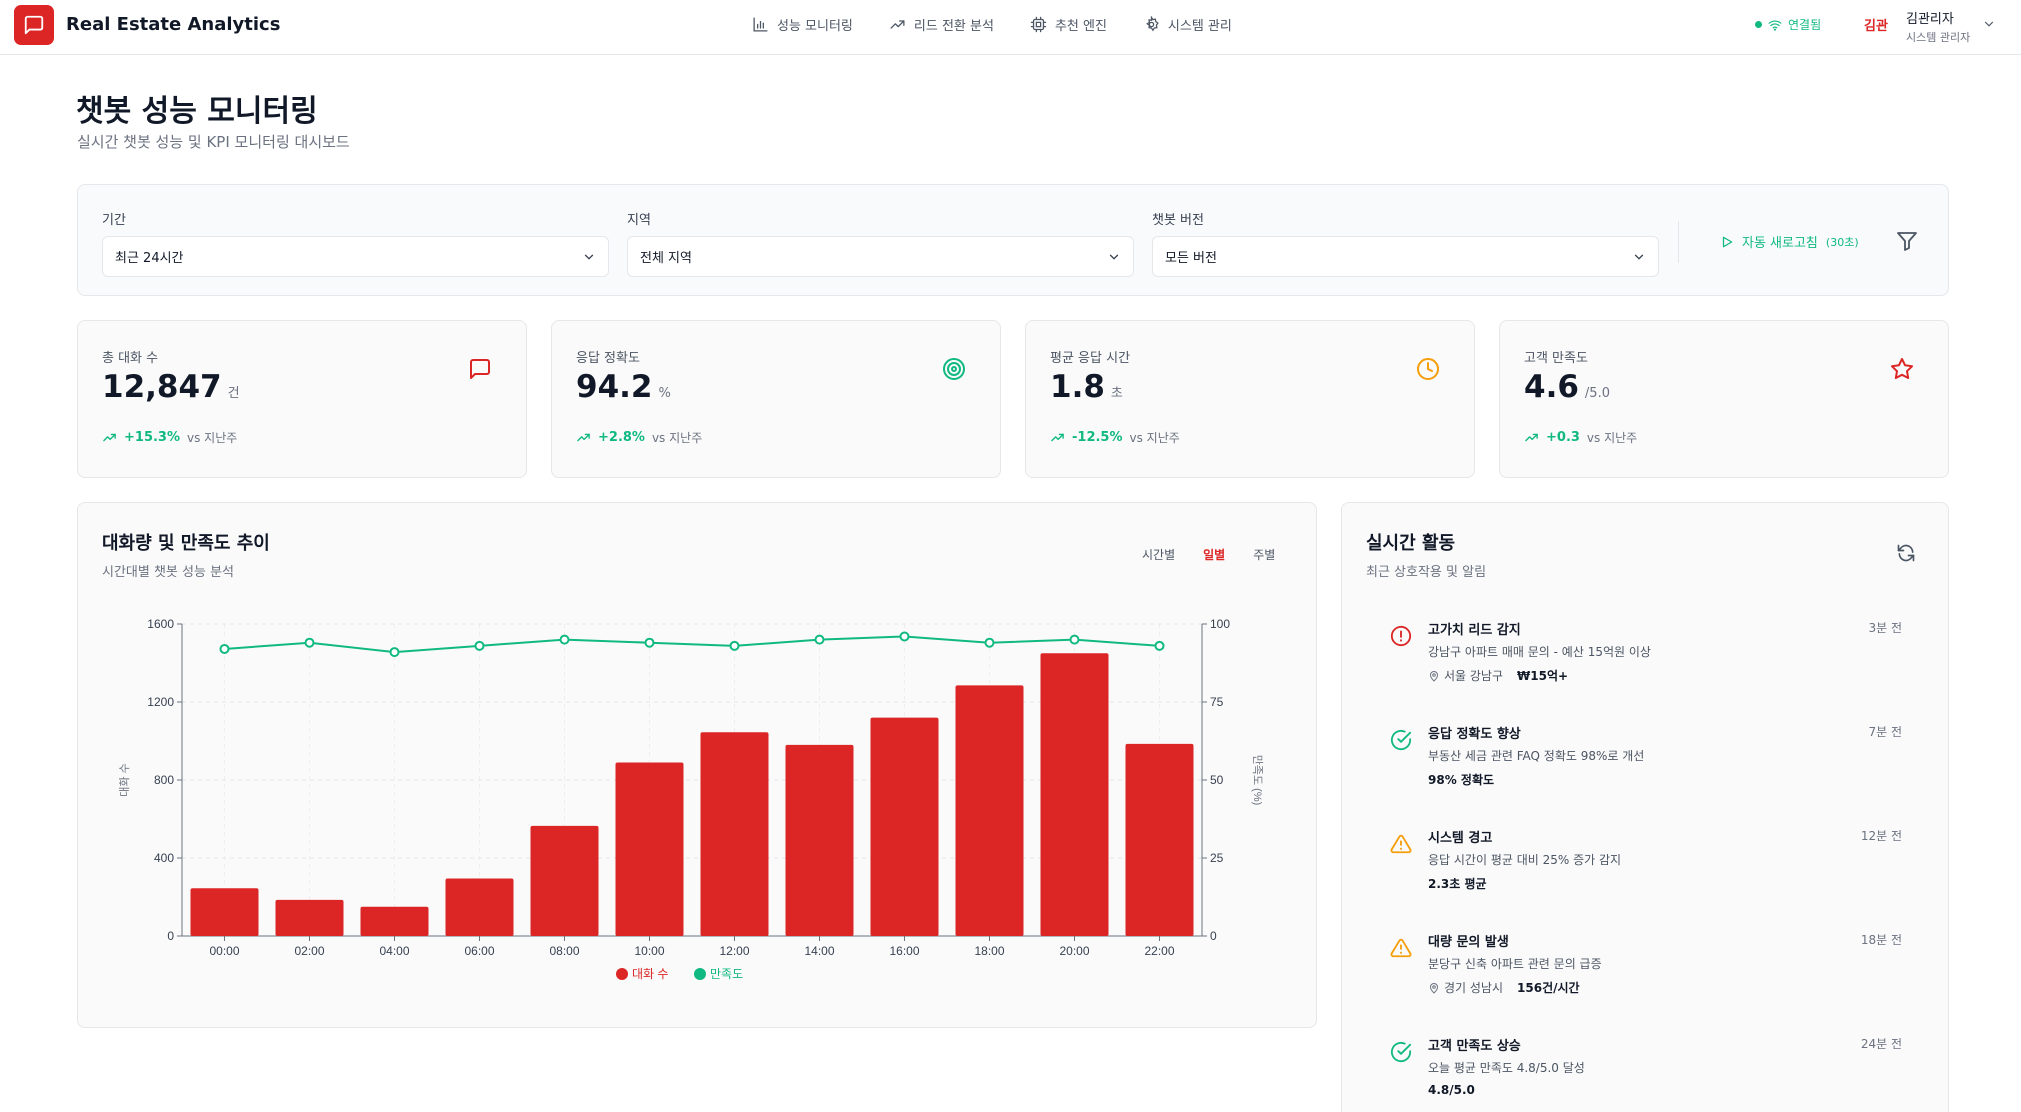  I want to click on nav-recommendation-engine: 추천 엔진, so click(1068, 24).